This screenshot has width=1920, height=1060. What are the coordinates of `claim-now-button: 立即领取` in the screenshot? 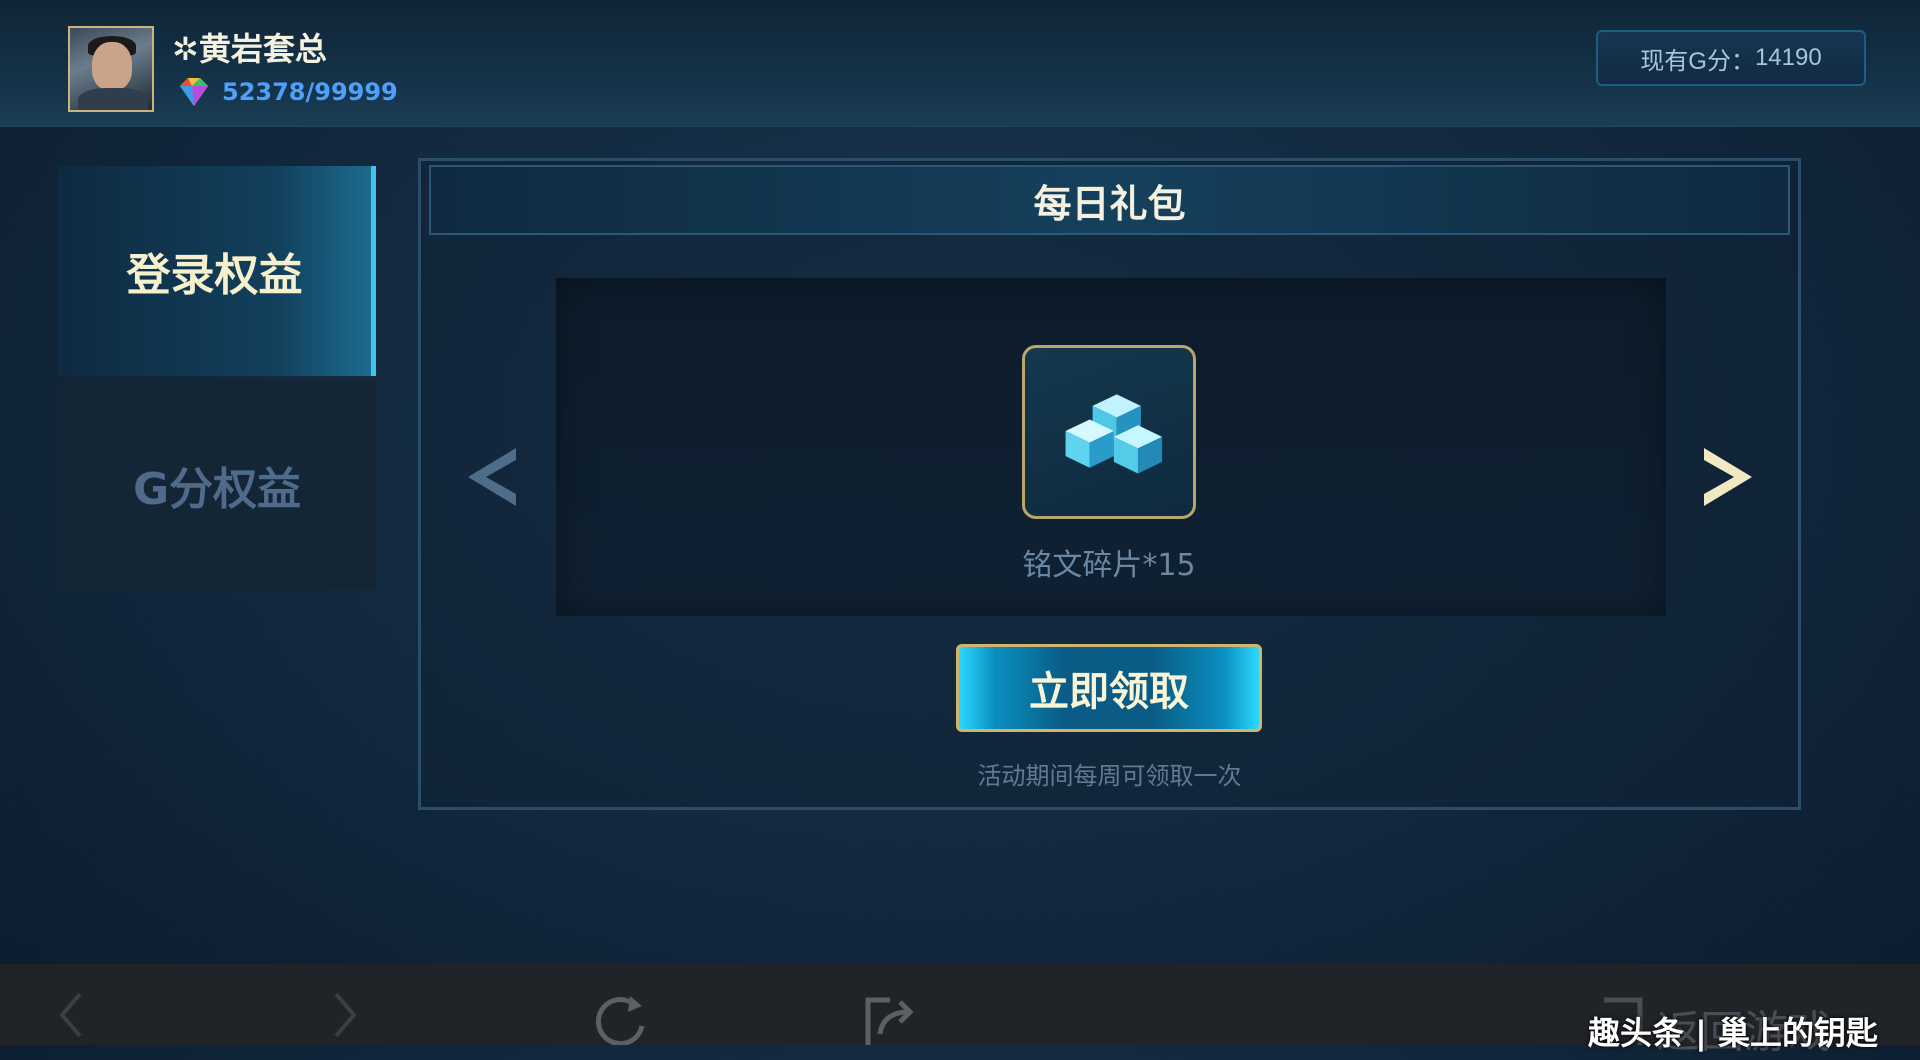 It's located at (1109, 688).